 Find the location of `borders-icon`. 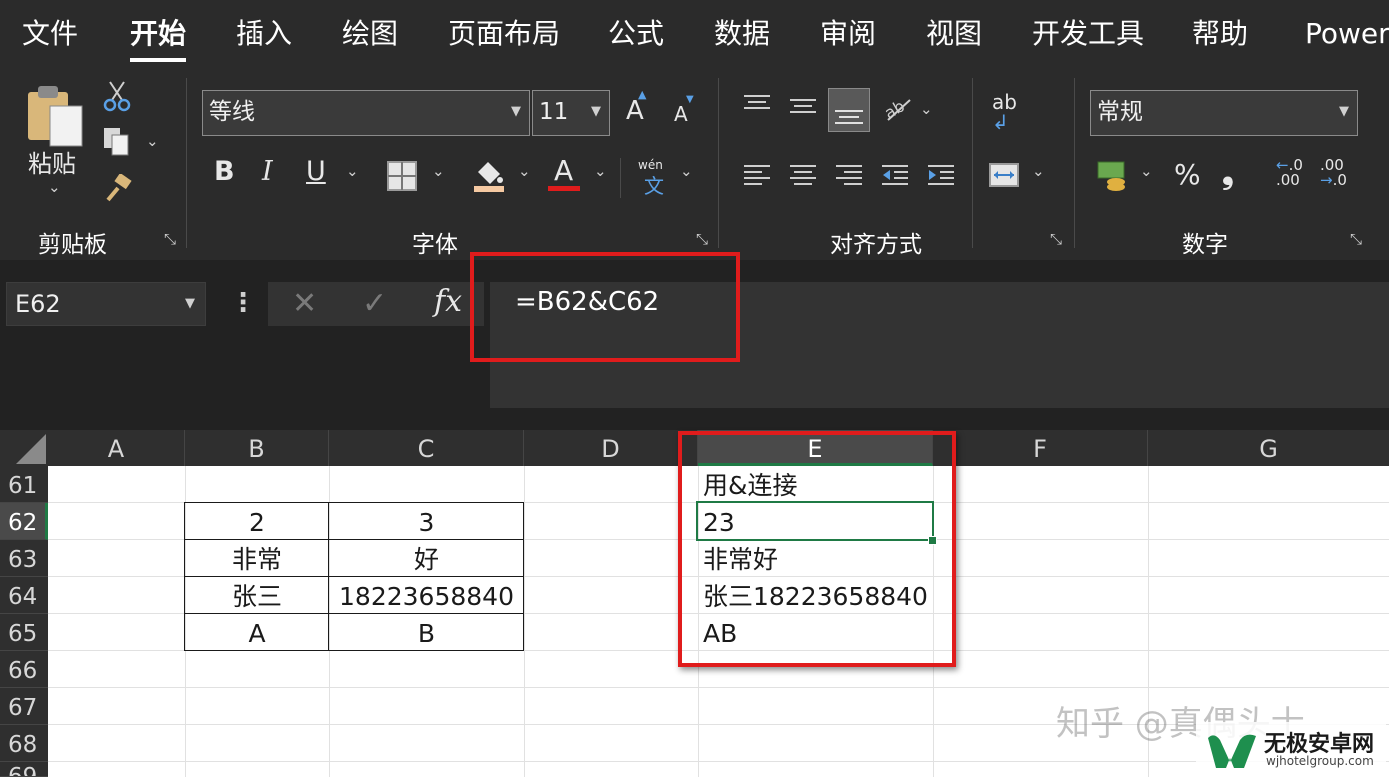

borders-icon is located at coordinates (402, 176).